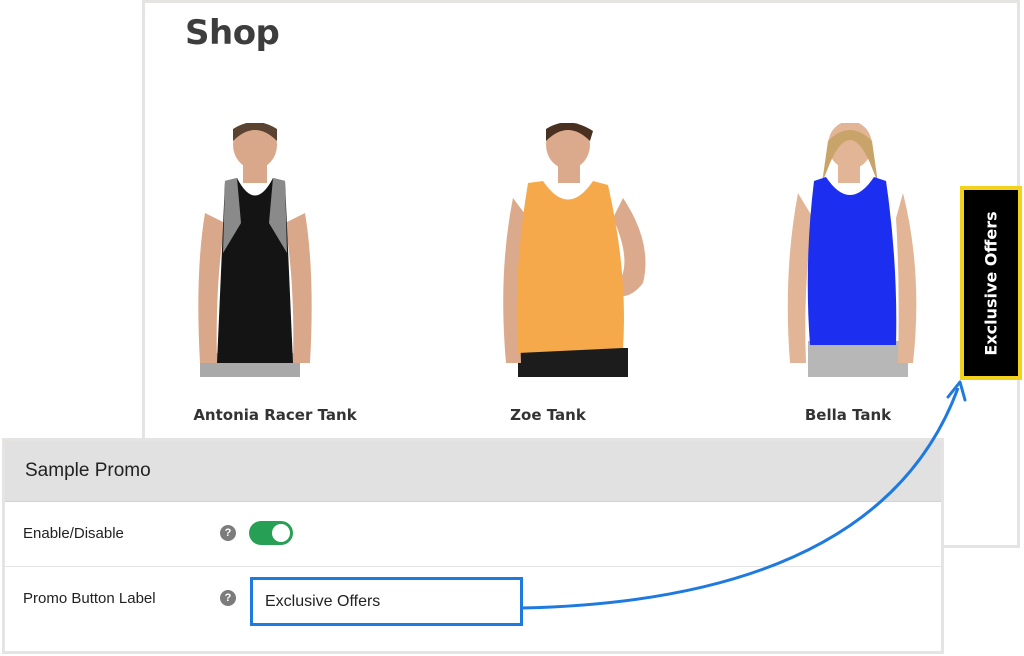  What do you see at coordinates (548, 415) in the screenshot?
I see `product-name: Zoe Tank` at bounding box center [548, 415].